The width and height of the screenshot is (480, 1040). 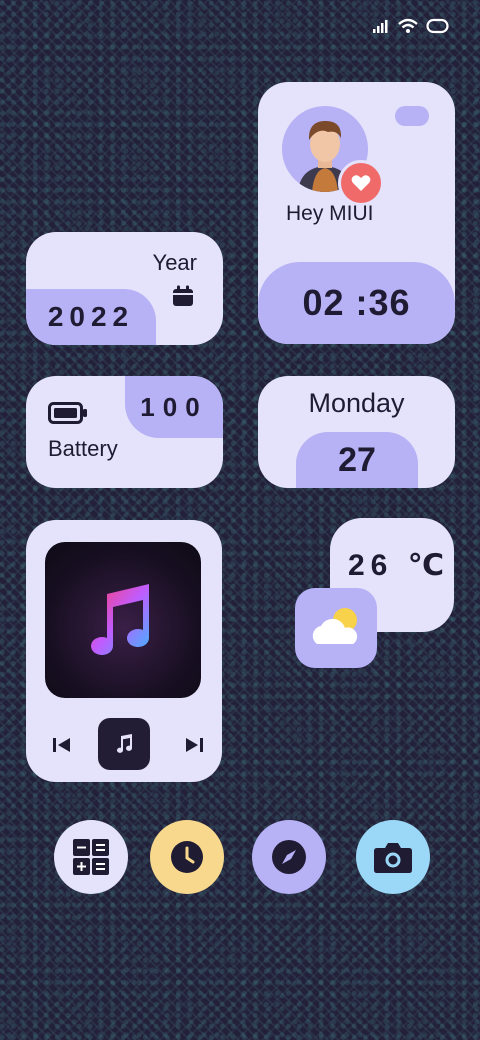 I want to click on year-widget: Year 2022, so click(x=124, y=288).